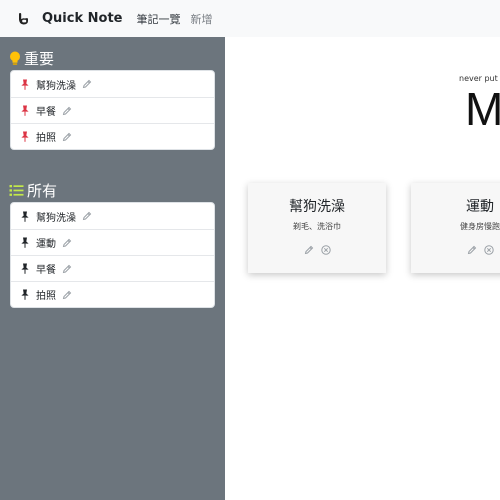 This screenshot has width=500, height=500. What do you see at coordinates (15, 58) in the screenshot?
I see `lightbulb-icon` at bounding box center [15, 58].